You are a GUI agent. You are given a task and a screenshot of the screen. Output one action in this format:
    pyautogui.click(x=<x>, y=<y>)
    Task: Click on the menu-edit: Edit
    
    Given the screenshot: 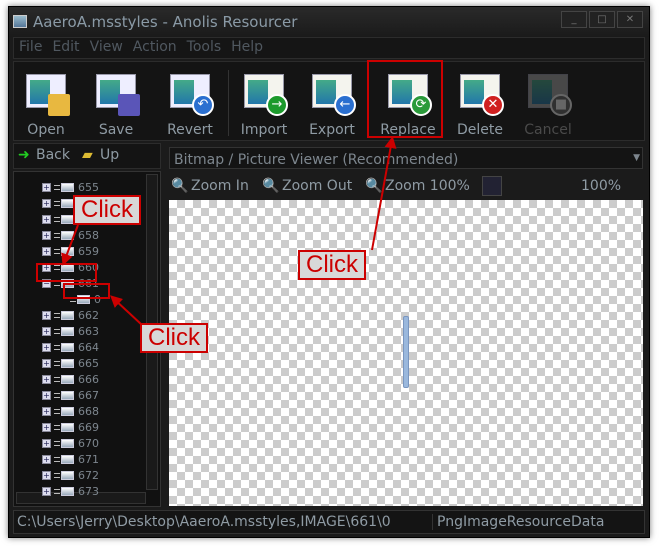 What is the action you would take?
    pyautogui.click(x=65, y=48)
    